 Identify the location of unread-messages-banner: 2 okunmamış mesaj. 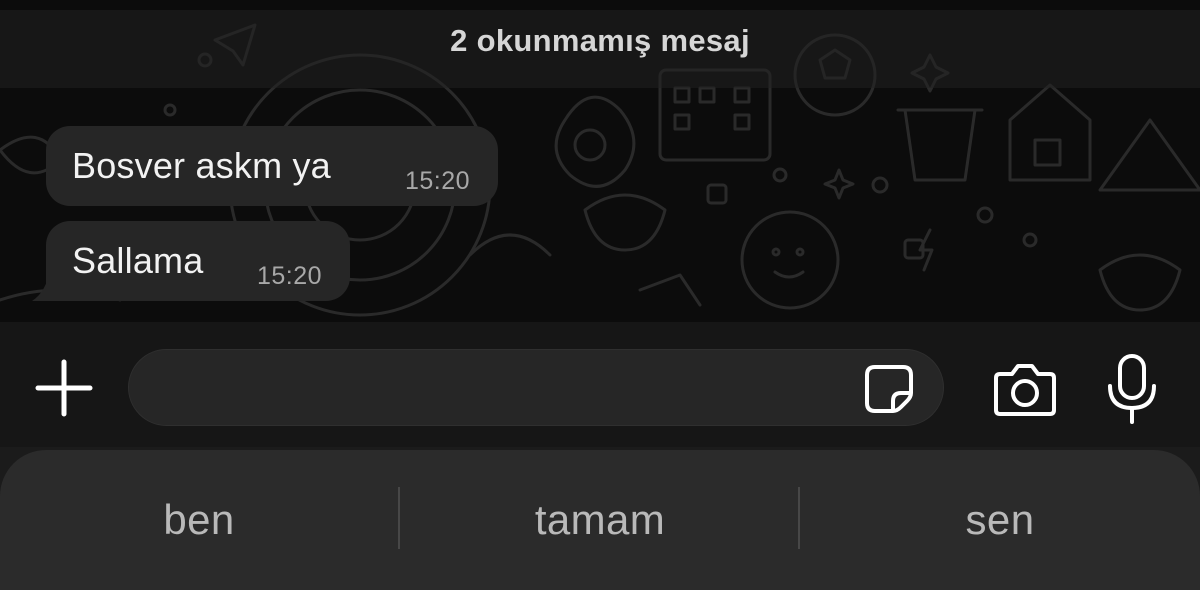
(600, 49).